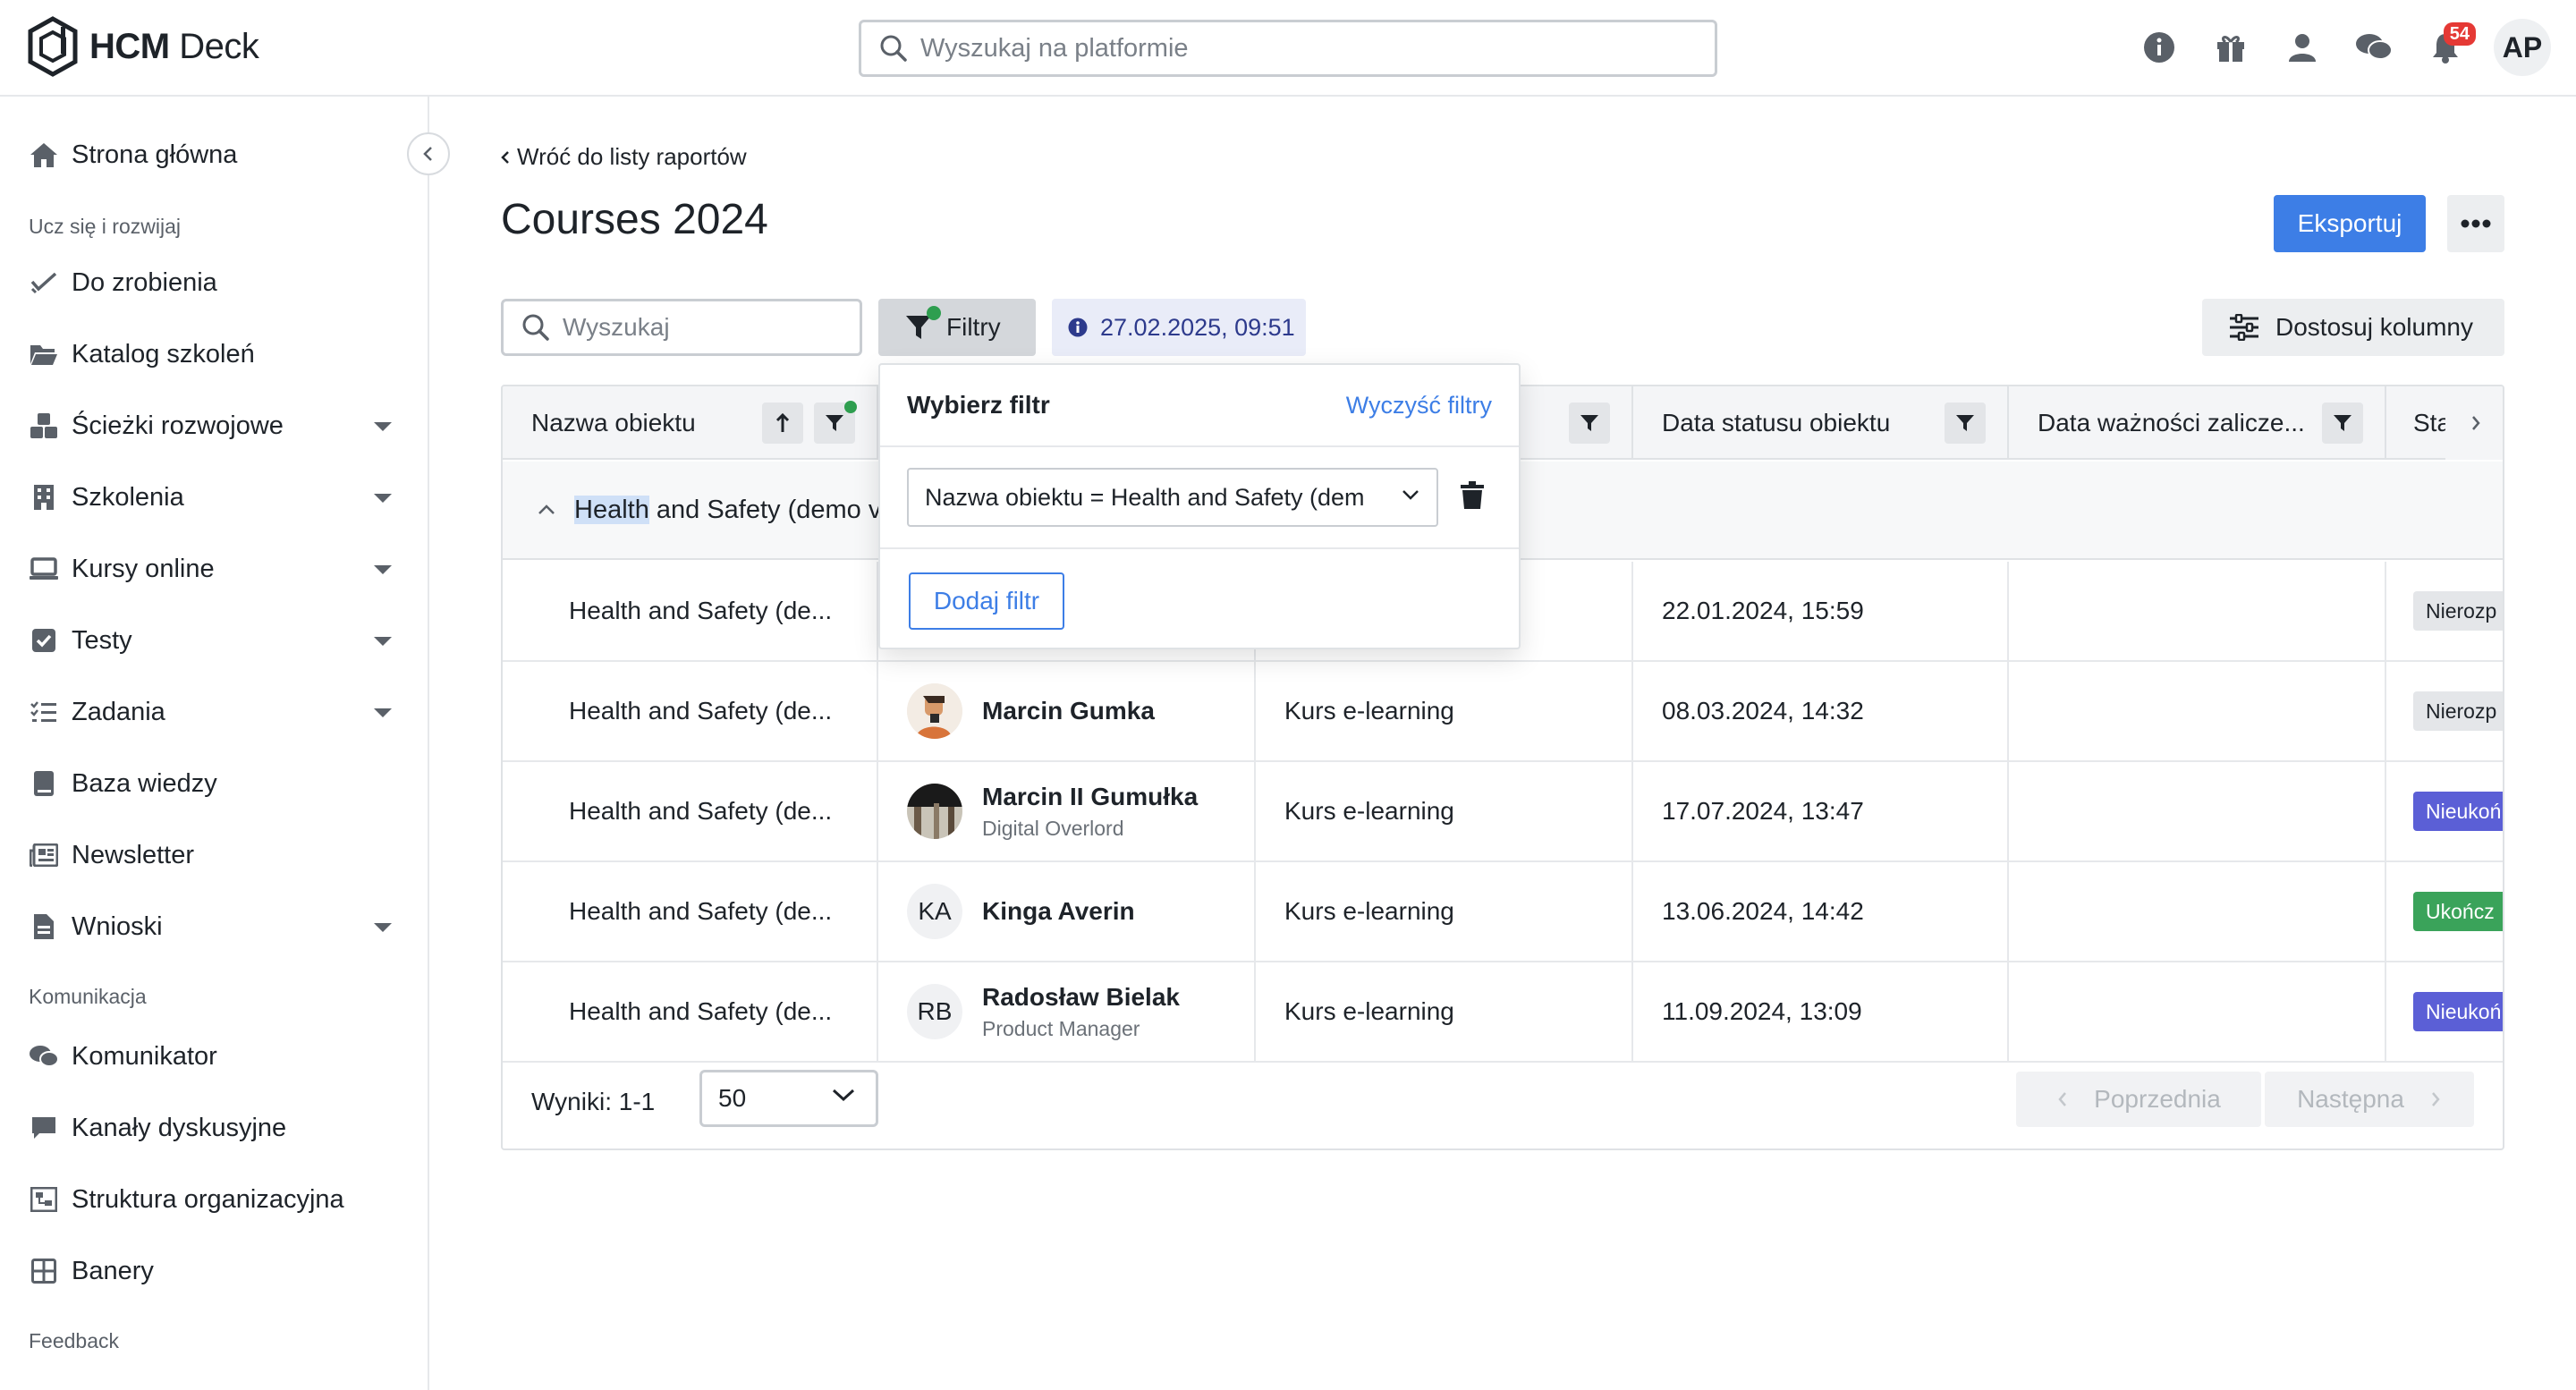 Image resolution: width=2576 pixels, height=1390 pixels. Describe the element at coordinates (88, 996) in the screenshot. I see `section-communication: Komunikacja` at that location.